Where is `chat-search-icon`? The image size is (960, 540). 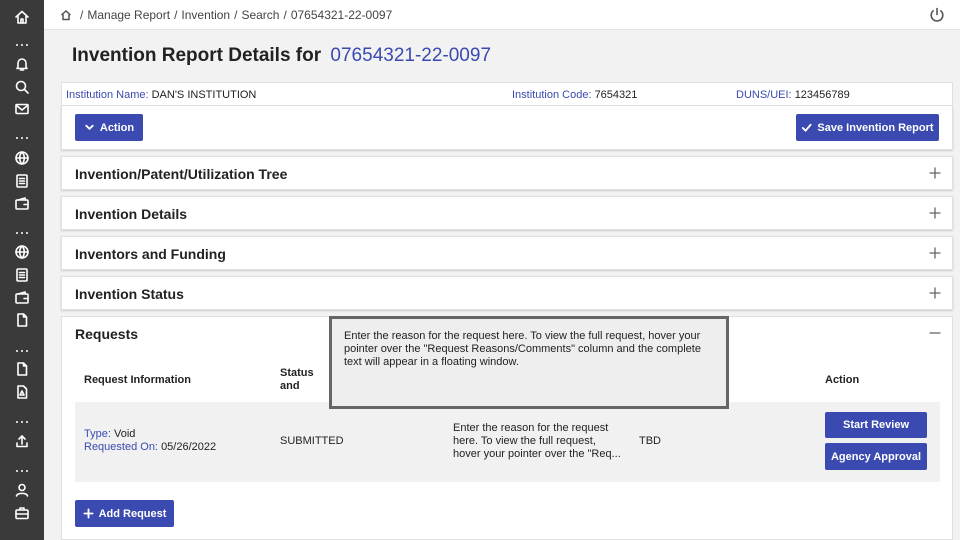 chat-search-icon is located at coordinates (22, 87).